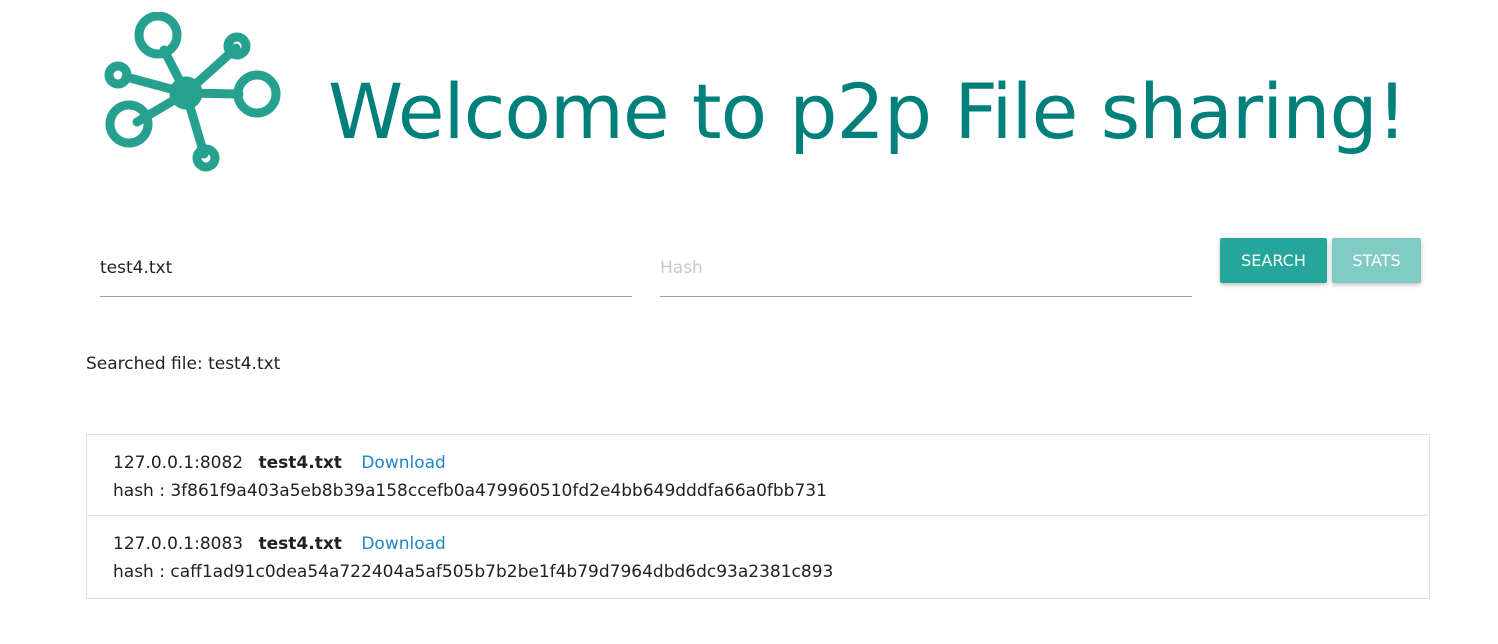 The width and height of the screenshot is (1498, 644). I want to click on hash-input, so click(926, 268).